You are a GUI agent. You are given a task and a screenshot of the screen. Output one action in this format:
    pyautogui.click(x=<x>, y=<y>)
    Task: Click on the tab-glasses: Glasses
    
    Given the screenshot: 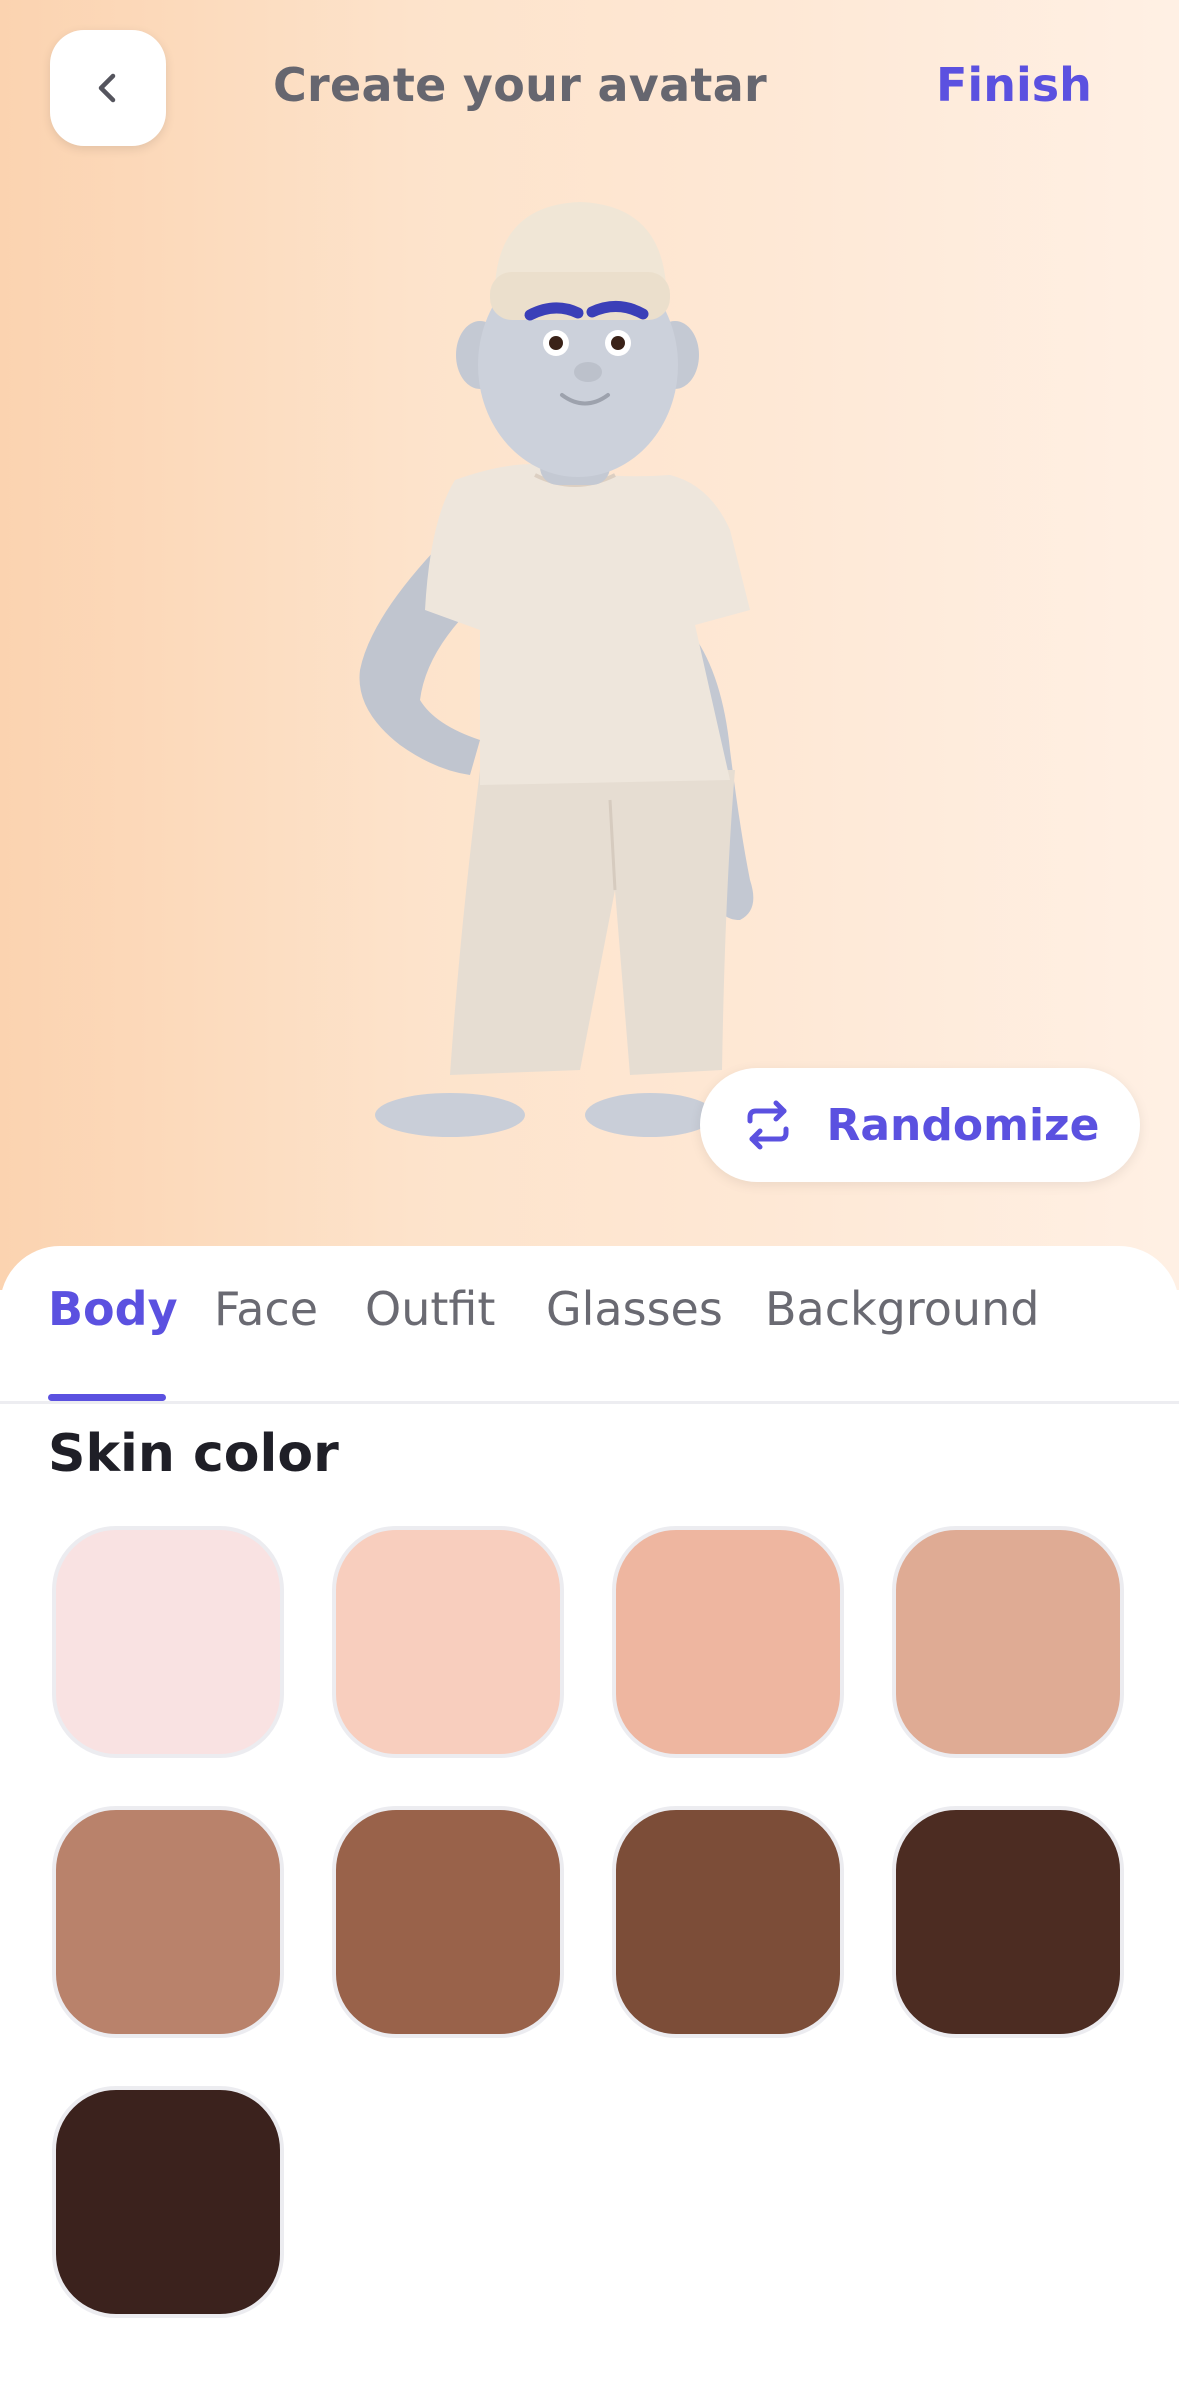 What is the action you would take?
    pyautogui.click(x=634, y=1309)
    